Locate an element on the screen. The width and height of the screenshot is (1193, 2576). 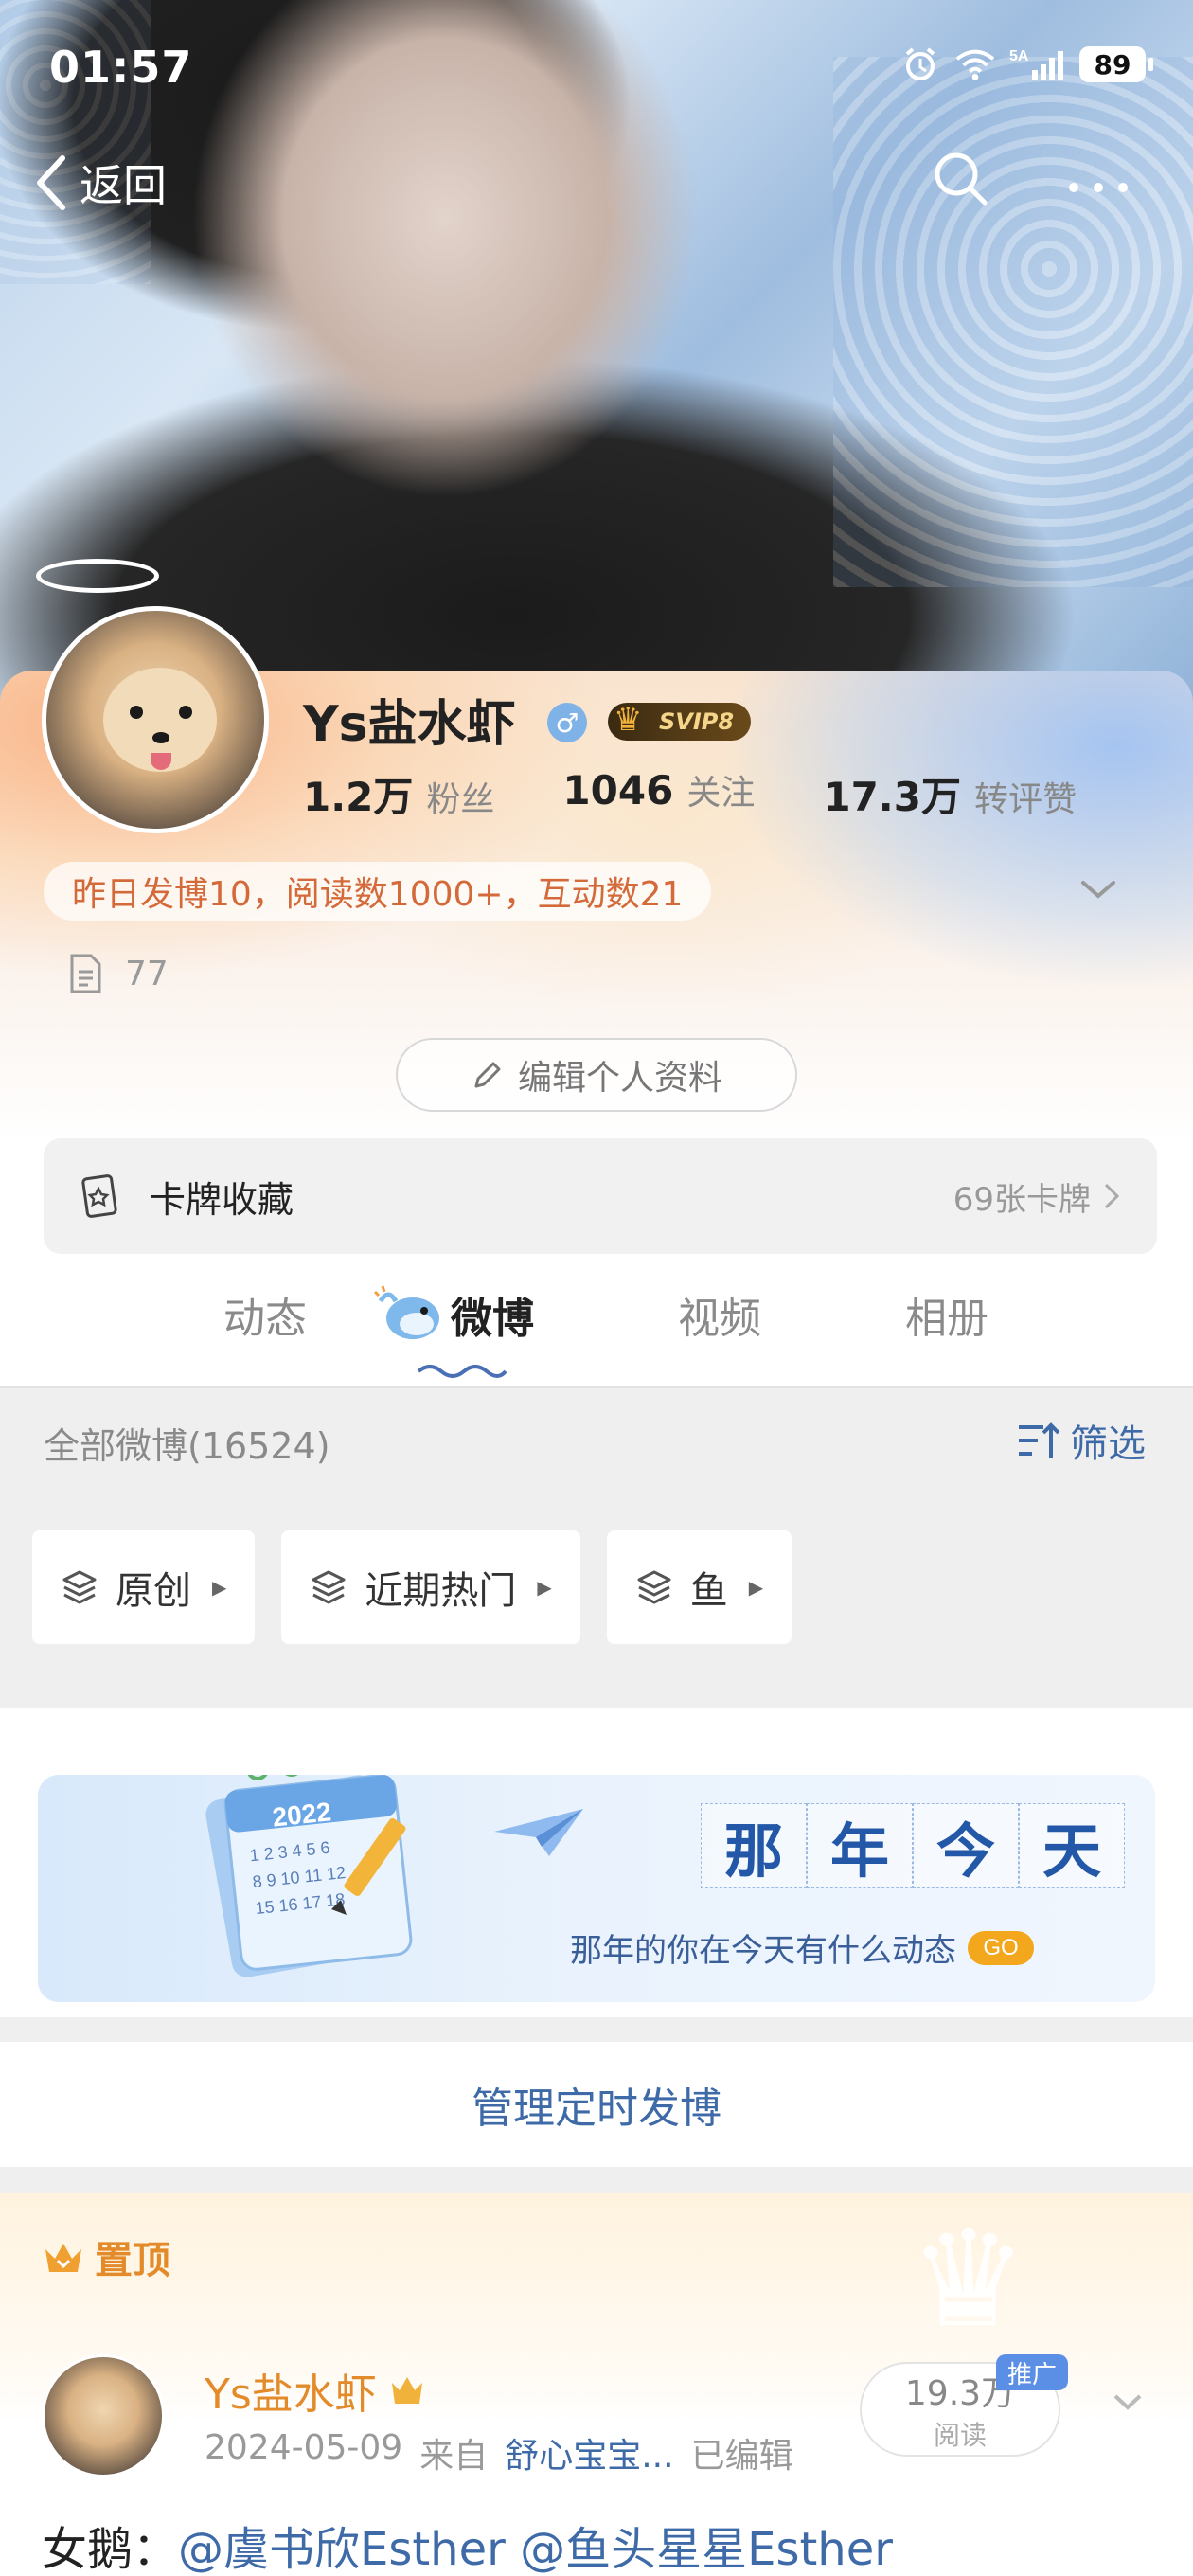
status-bar: 01:57 5A 89 is located at coordinates (596, 66).